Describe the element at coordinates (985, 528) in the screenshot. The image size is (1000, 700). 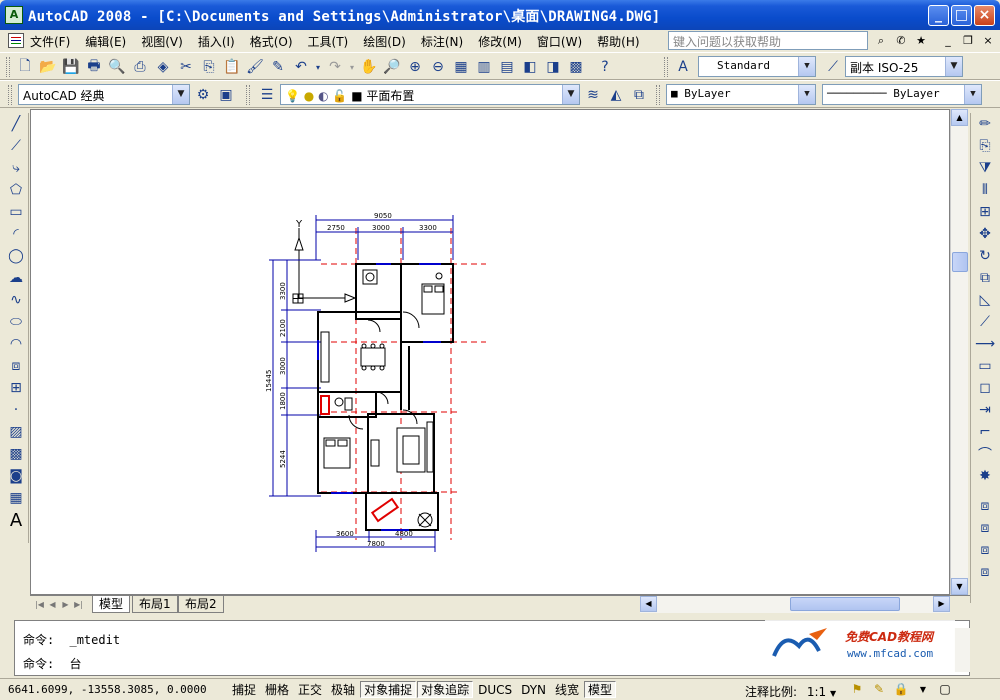
I see `draw-order-back-icon: ⧈` at that location.